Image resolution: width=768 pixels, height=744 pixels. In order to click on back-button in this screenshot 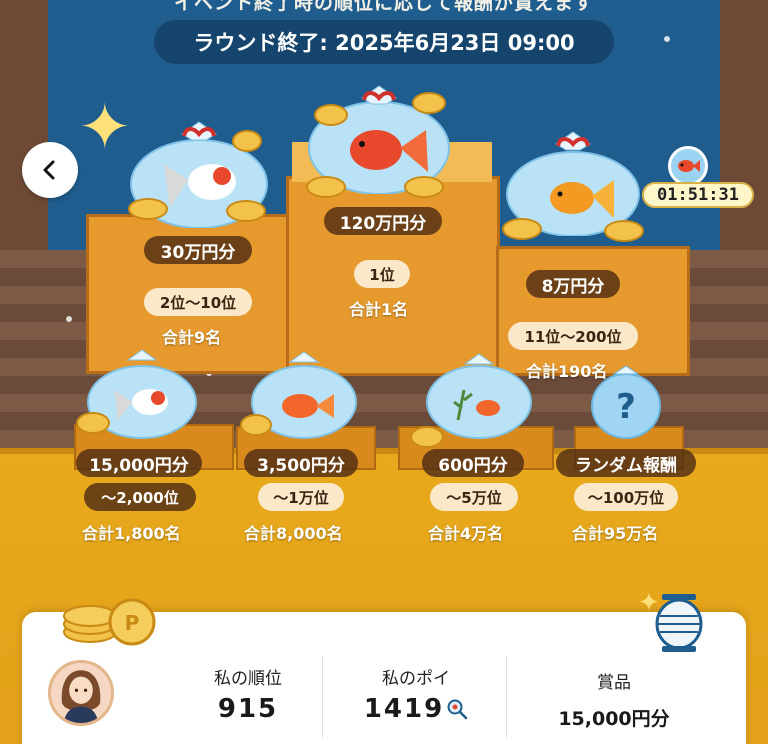, I will do `click(50, 170)`.